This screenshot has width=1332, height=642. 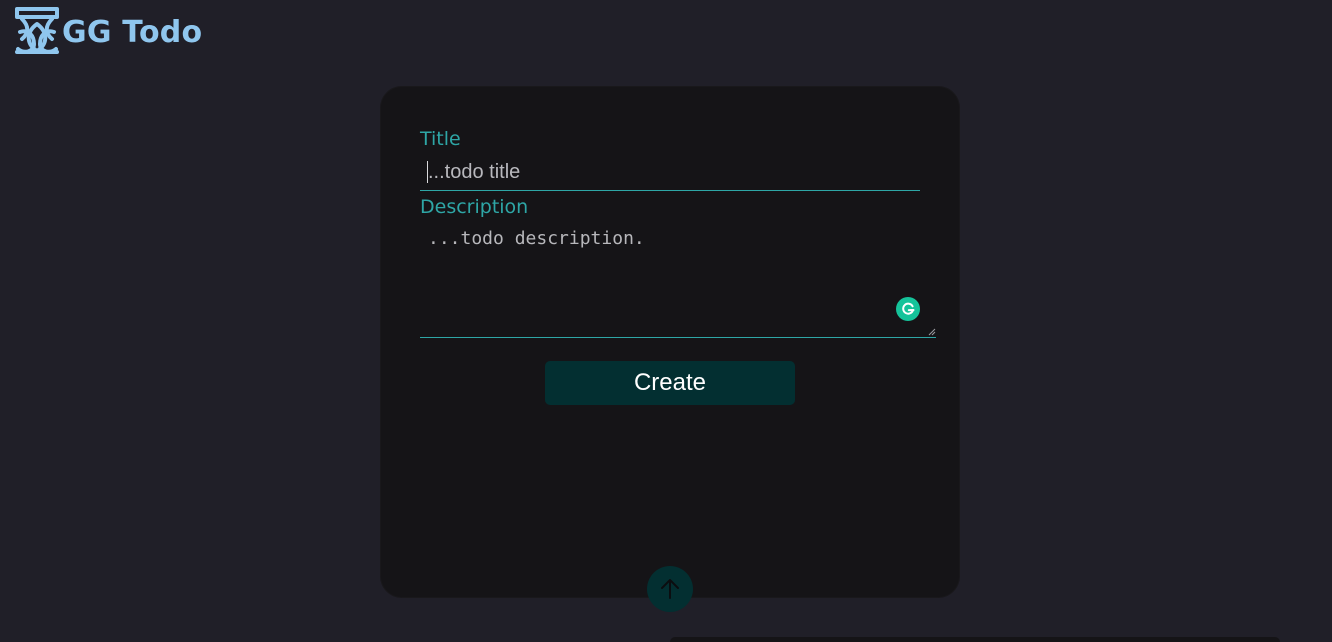 I want to click on gg-logo-icon, so click(x=37, y=31).